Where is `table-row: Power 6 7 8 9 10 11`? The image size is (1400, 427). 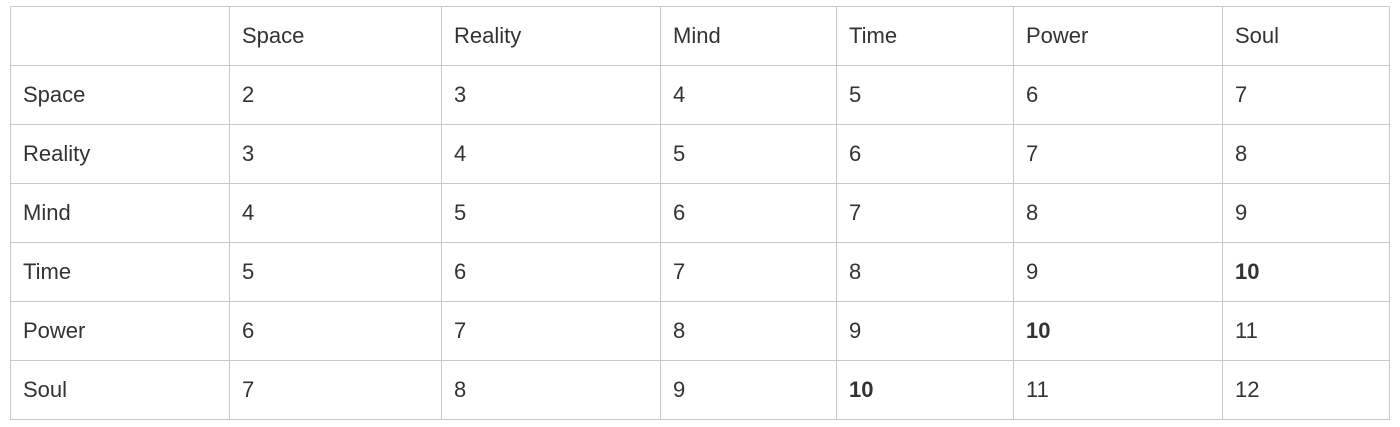 table-row: Power 6 7 8 9 10 11 is located at coordinates (700, 331).